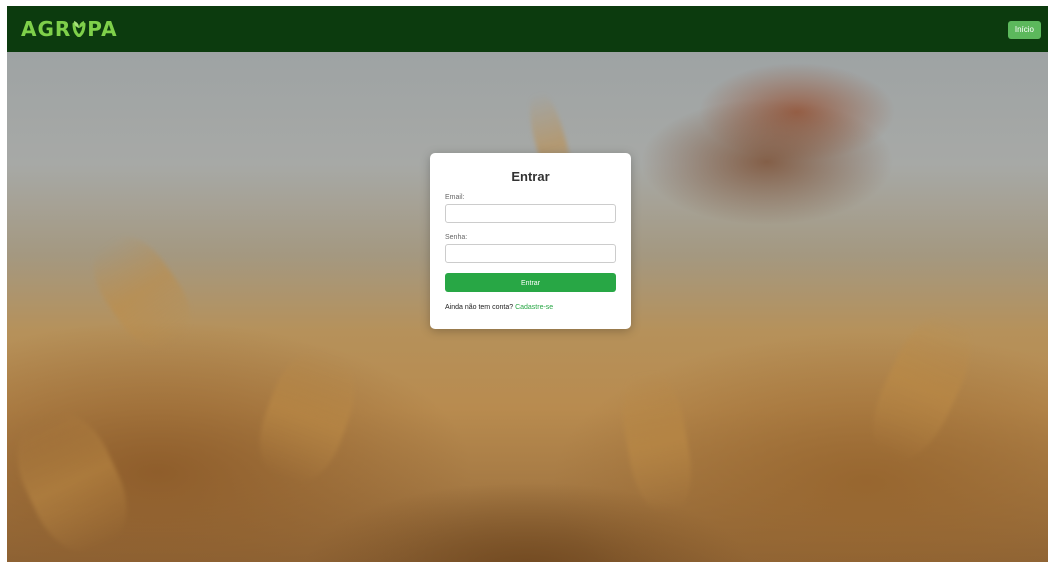  Describe the element at coordinates (1024, 30) in the screenshot. I see `home-button: Início` at that location.